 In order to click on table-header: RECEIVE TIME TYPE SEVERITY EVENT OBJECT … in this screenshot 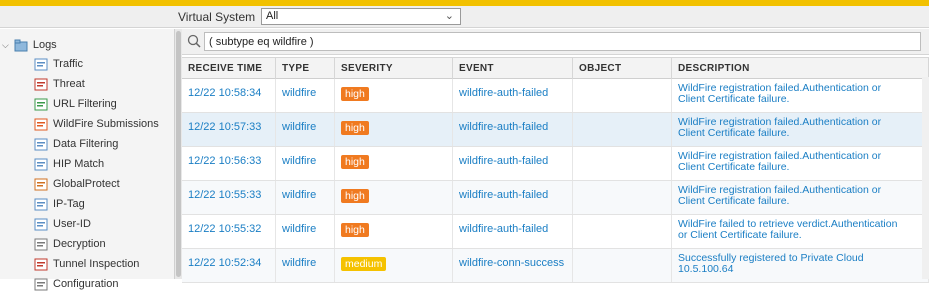, I will do `click(555, 68)`.